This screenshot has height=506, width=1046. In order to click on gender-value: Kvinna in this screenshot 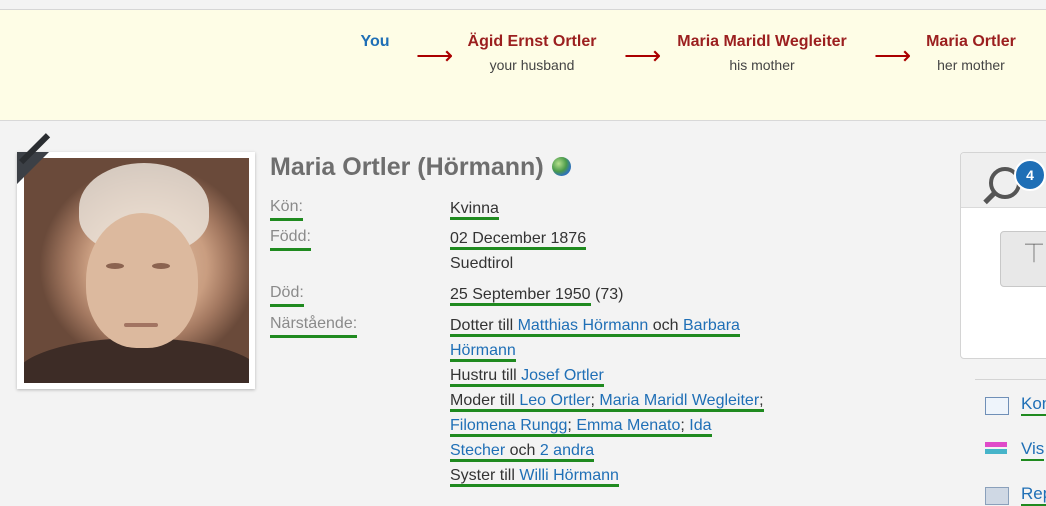, I will do `click(474, 210)`.